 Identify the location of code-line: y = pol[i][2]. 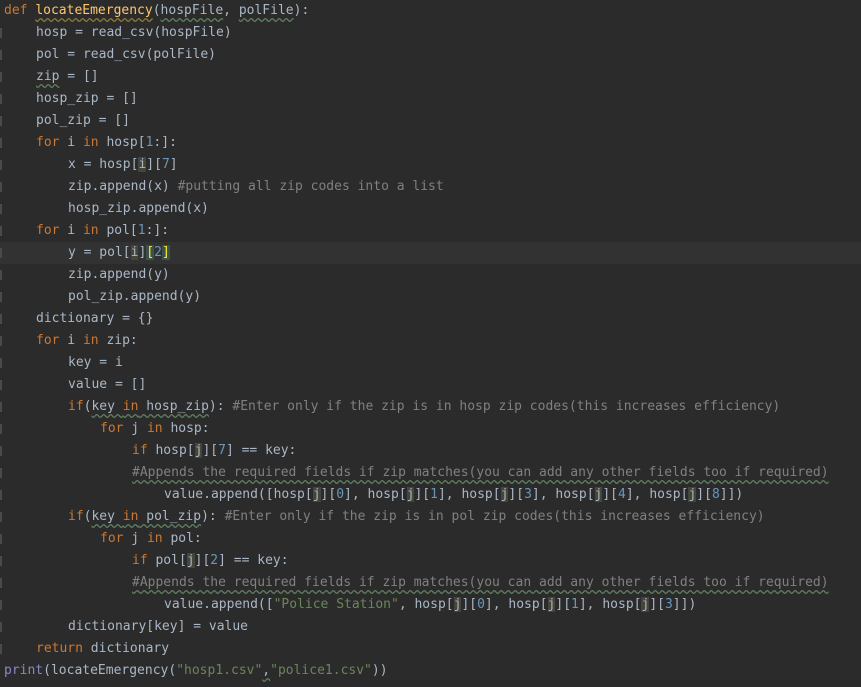
(430, 253).